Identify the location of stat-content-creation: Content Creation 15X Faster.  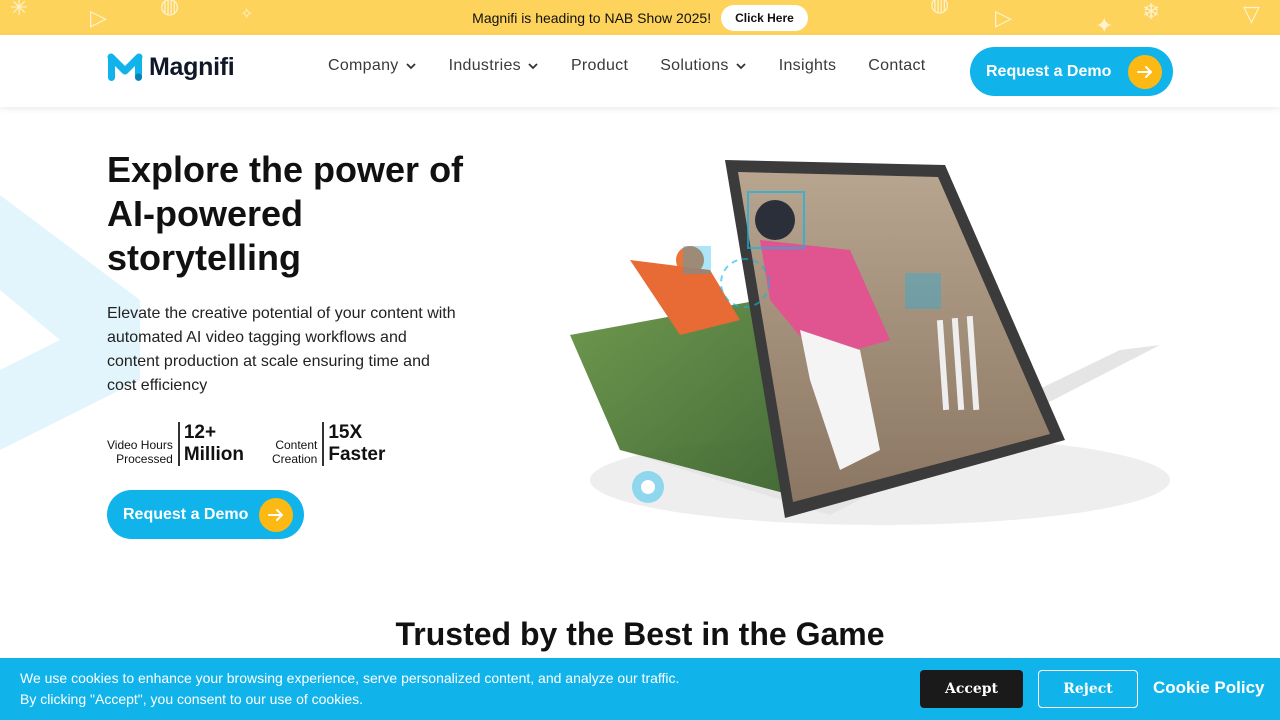
(328, 444).